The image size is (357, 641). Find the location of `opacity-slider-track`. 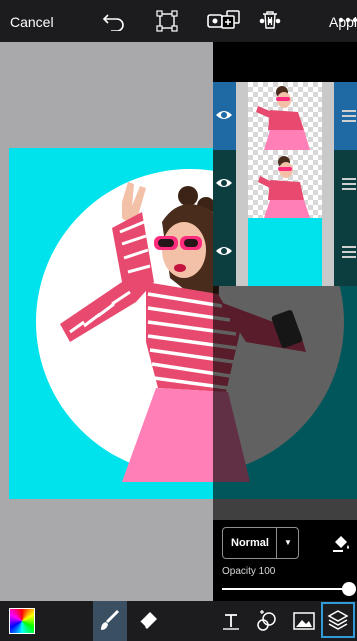

opacity-slider-track is located at coordinates (285, 589).